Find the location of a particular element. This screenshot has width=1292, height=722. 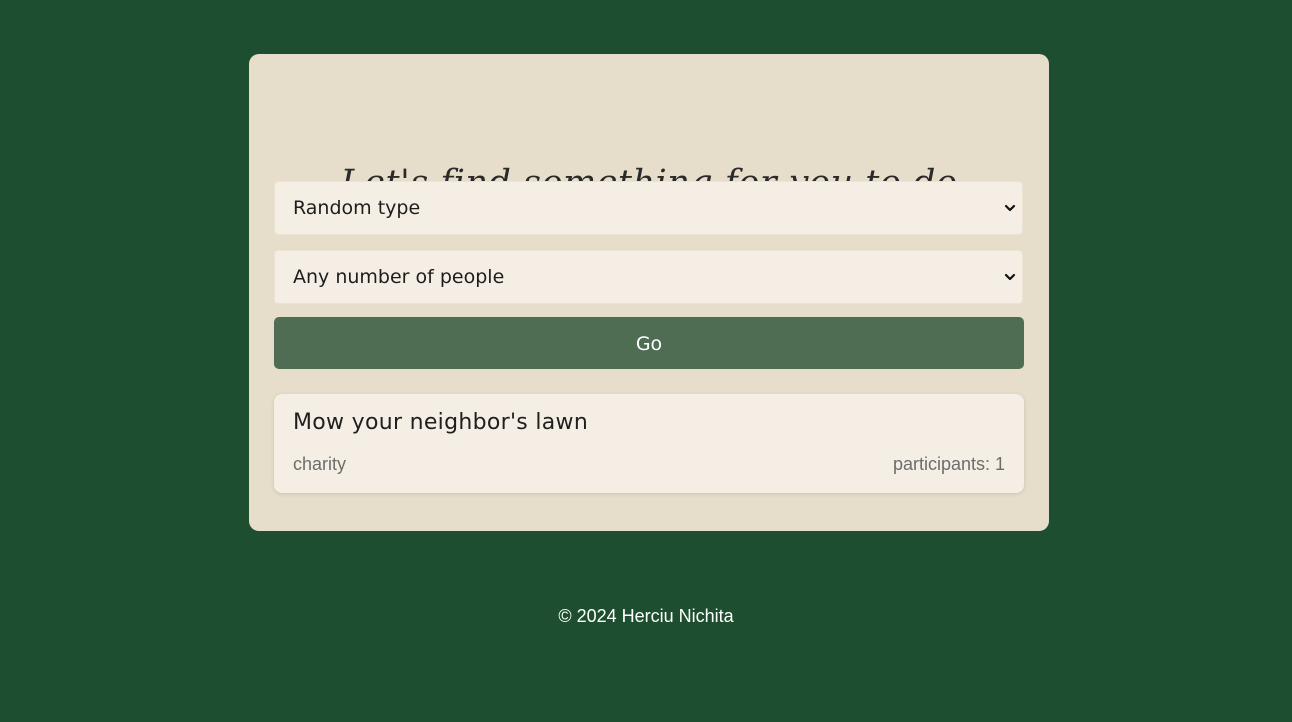

type-select: Random type is located at coordinates (648, 208).